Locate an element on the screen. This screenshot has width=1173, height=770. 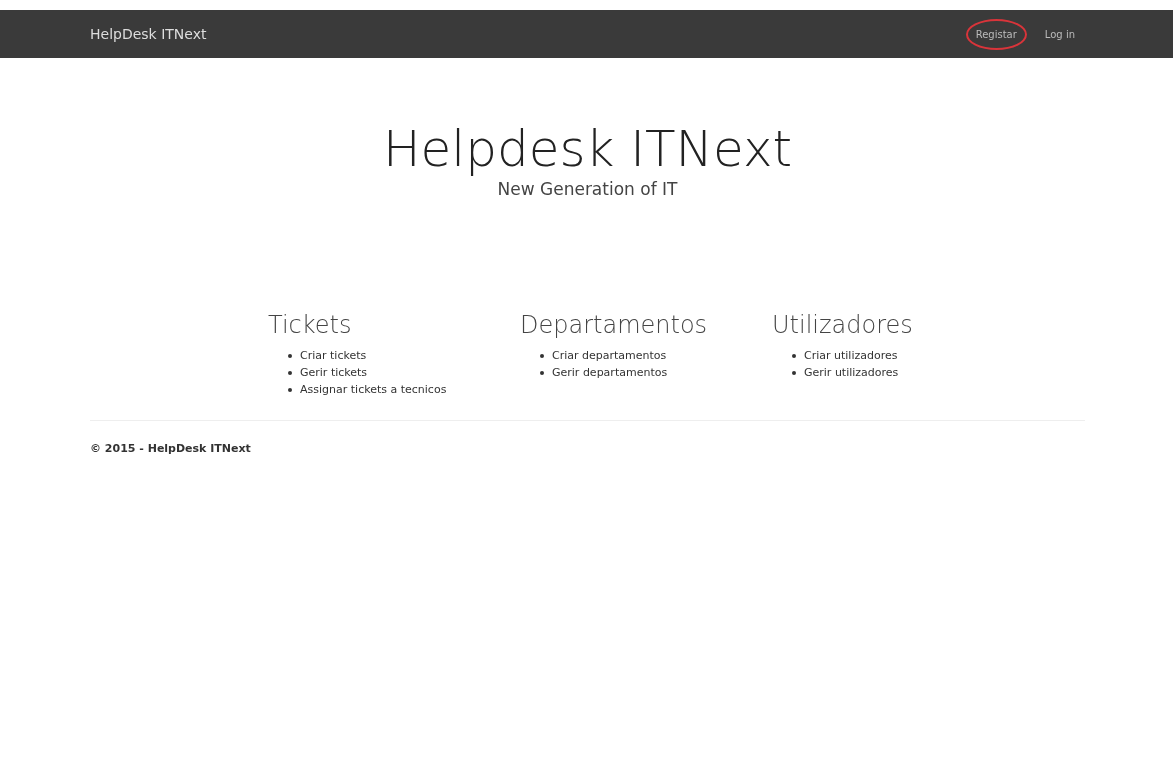
subtitle: New Generation of IT is located at coordinates (587, 189).